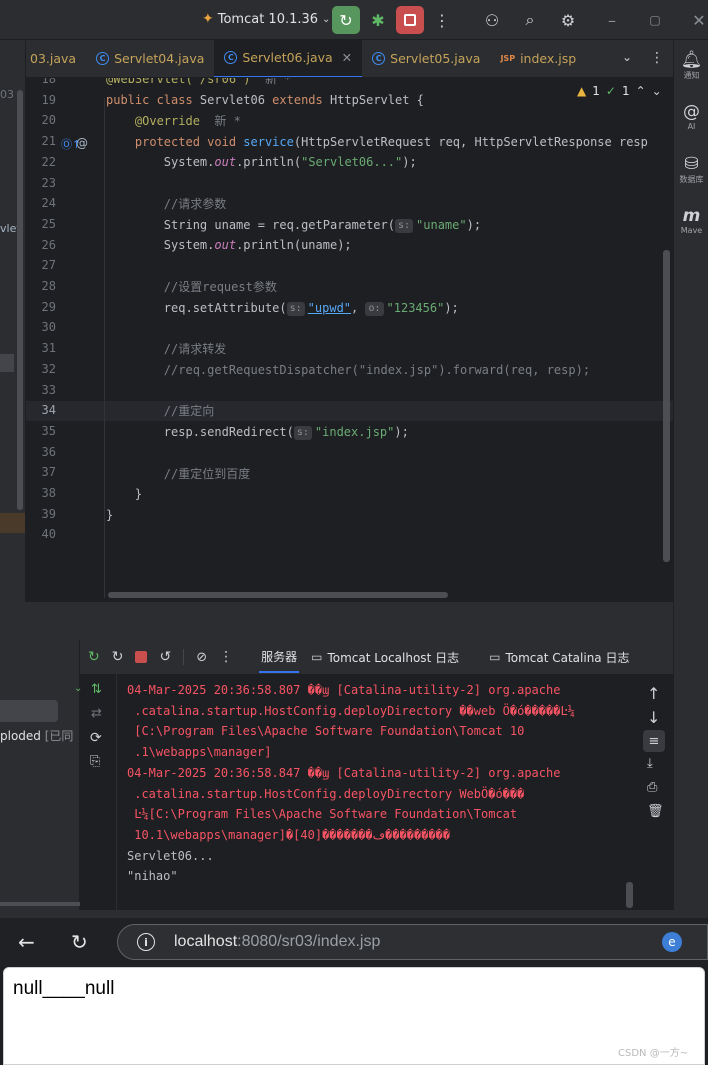 This screenshot has height=1065, width=708. I want to click on edge-copilot-icon: e, so click(672, 942).